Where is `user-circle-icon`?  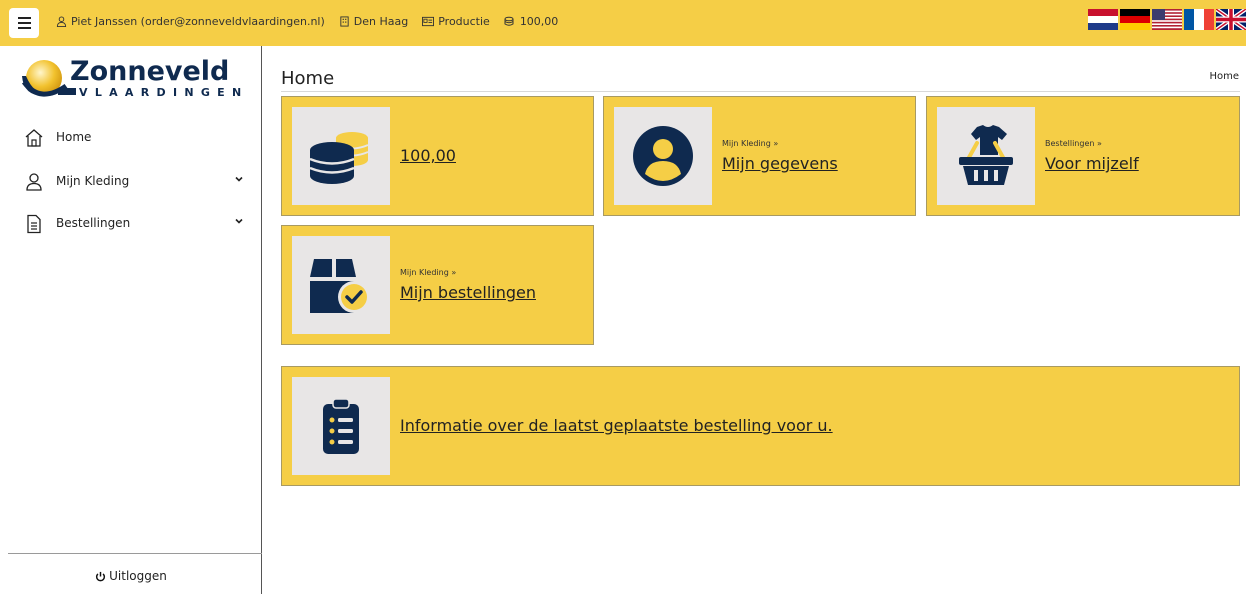
user-circle-icon is located at coordinates (663, 156).